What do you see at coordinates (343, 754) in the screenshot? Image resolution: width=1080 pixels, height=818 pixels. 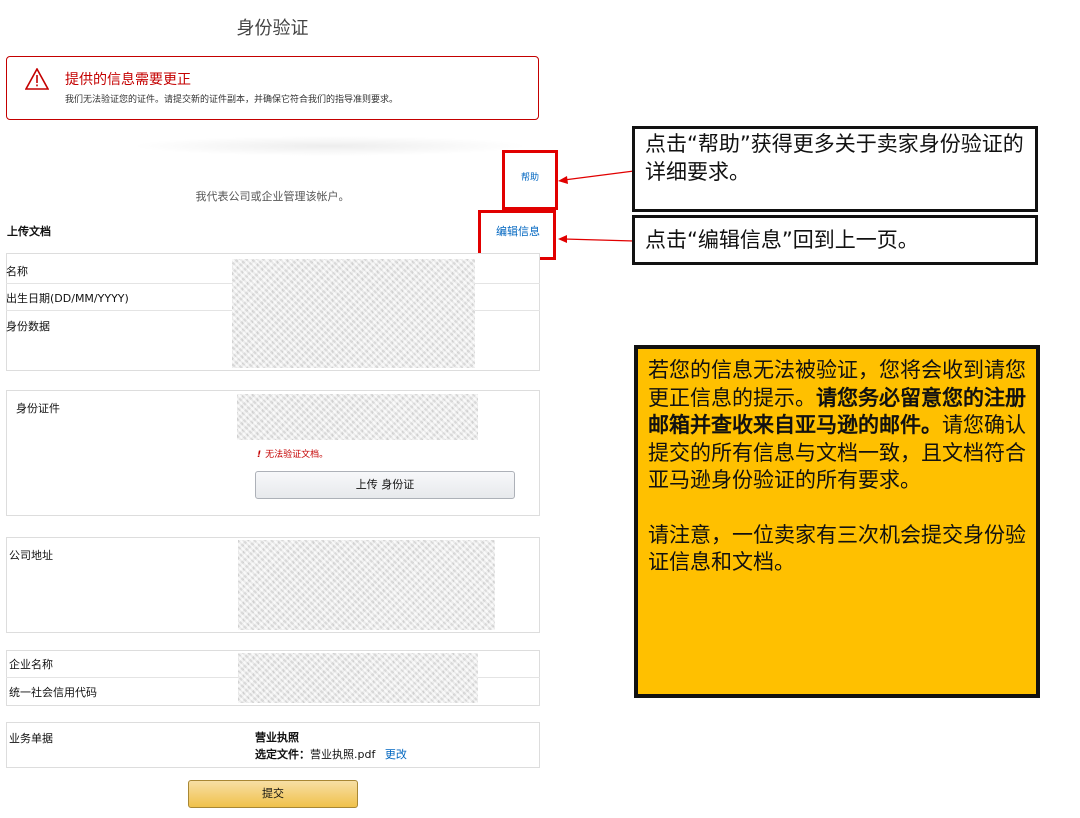 I see `selected-file-name: 营业执照.pdf` at bounding box center [343, 754].